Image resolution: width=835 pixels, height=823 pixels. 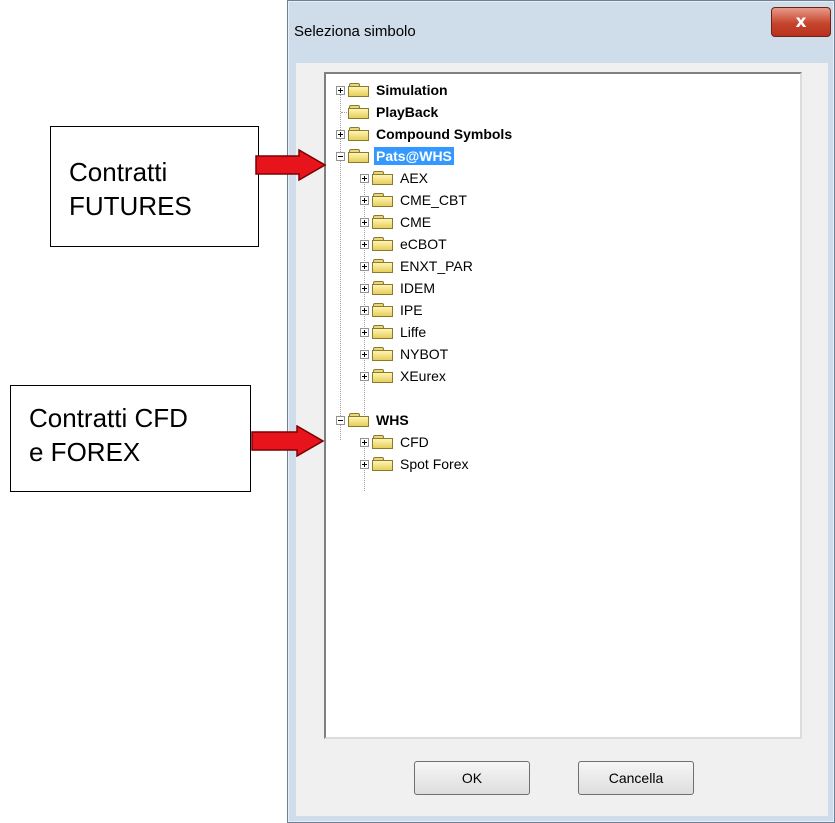 What do you see at coordinates (130, 206) in the screenshot?
I see `callout-futures-line2: FUTURES` at bounding box center [130, 206].